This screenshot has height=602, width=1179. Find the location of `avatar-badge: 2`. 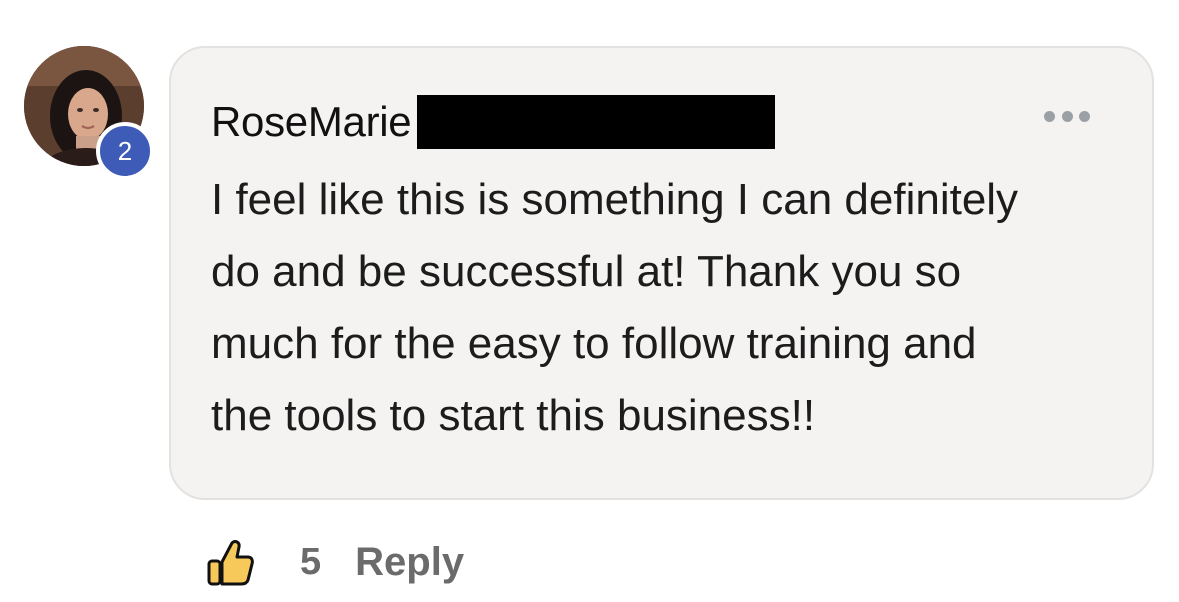

avatar-badge: 2 is located at coordinates (125, 151).